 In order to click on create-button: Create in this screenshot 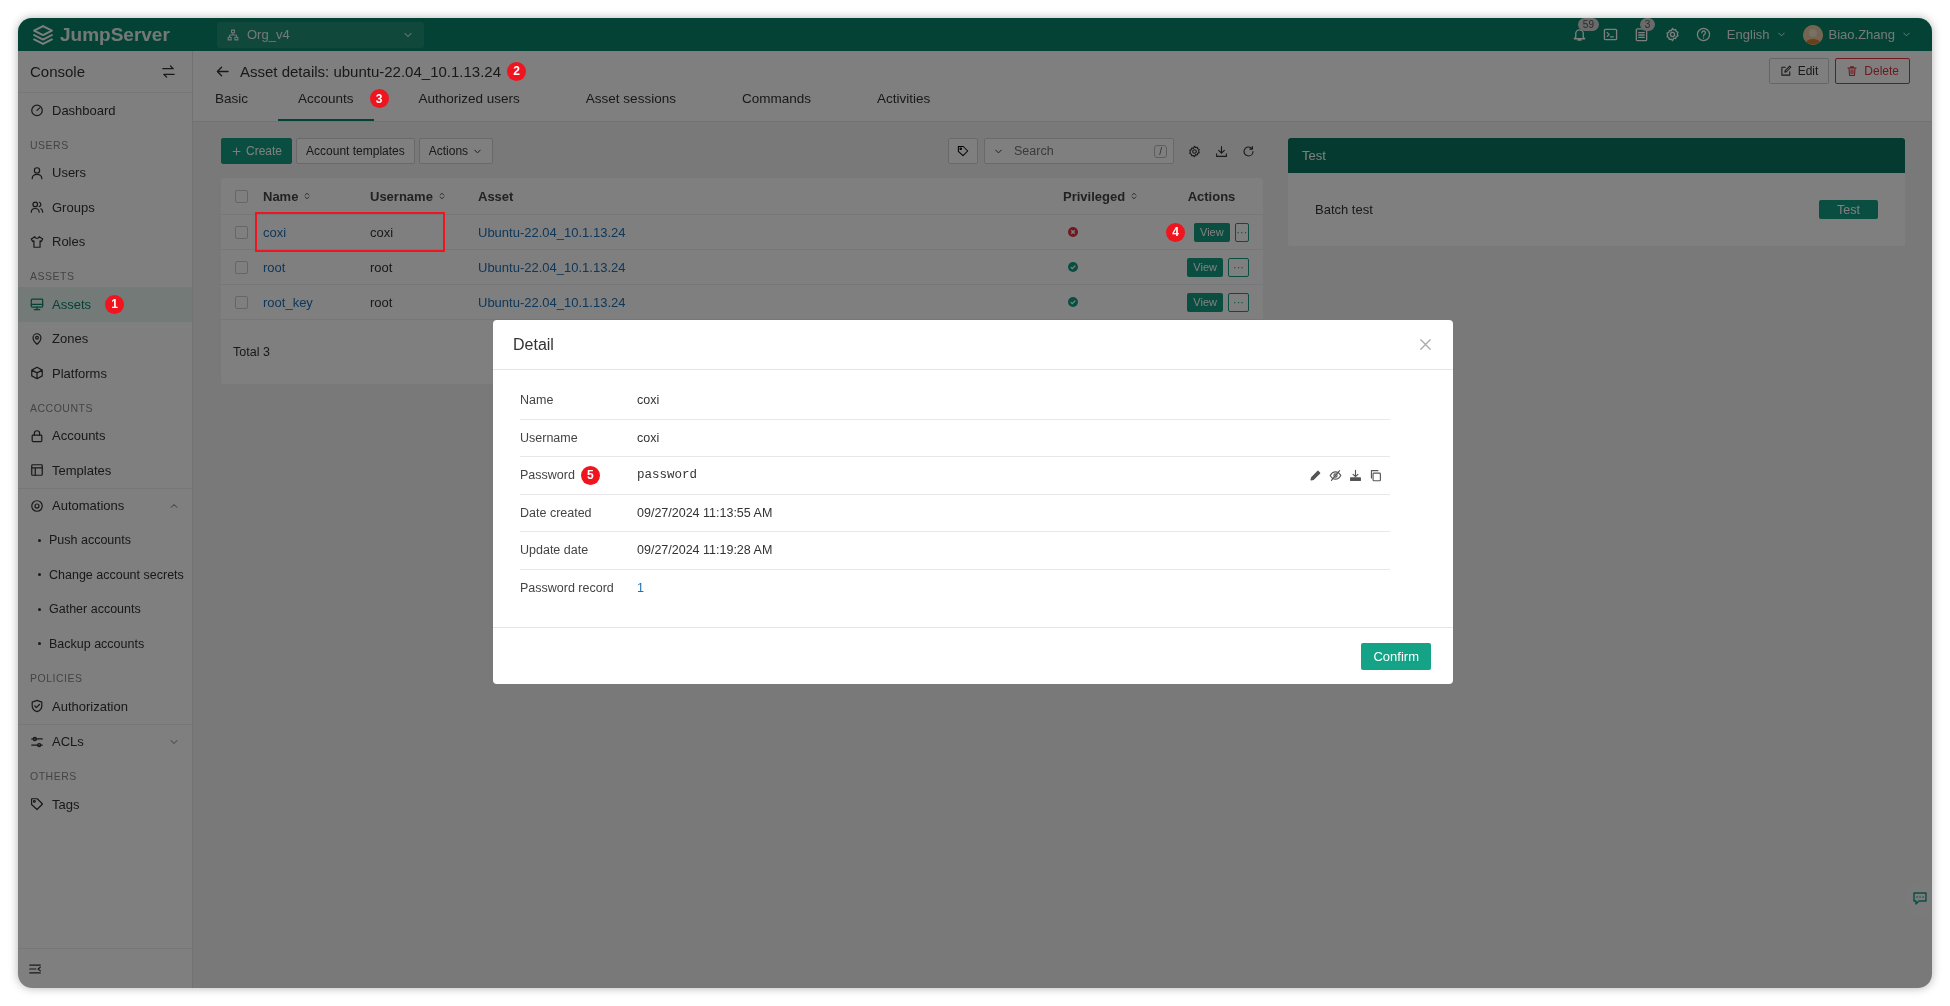, I will do `click(257, 151)`.